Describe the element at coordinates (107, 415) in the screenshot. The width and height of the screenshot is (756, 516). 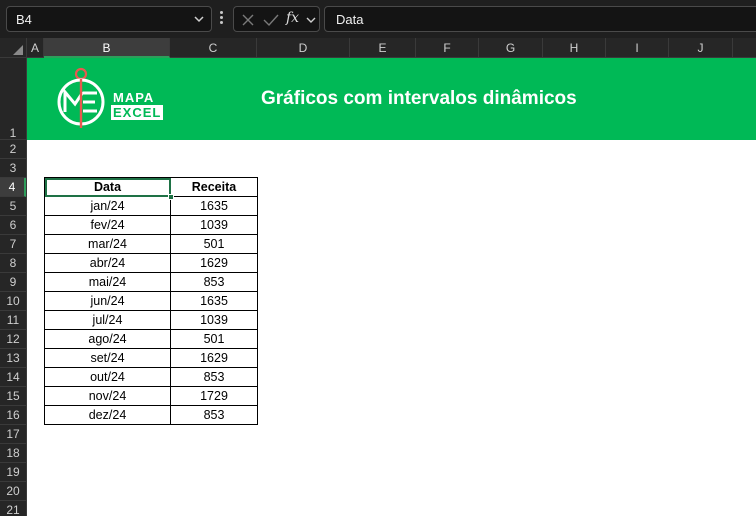
I see `date-cell: dez/24` at that location.